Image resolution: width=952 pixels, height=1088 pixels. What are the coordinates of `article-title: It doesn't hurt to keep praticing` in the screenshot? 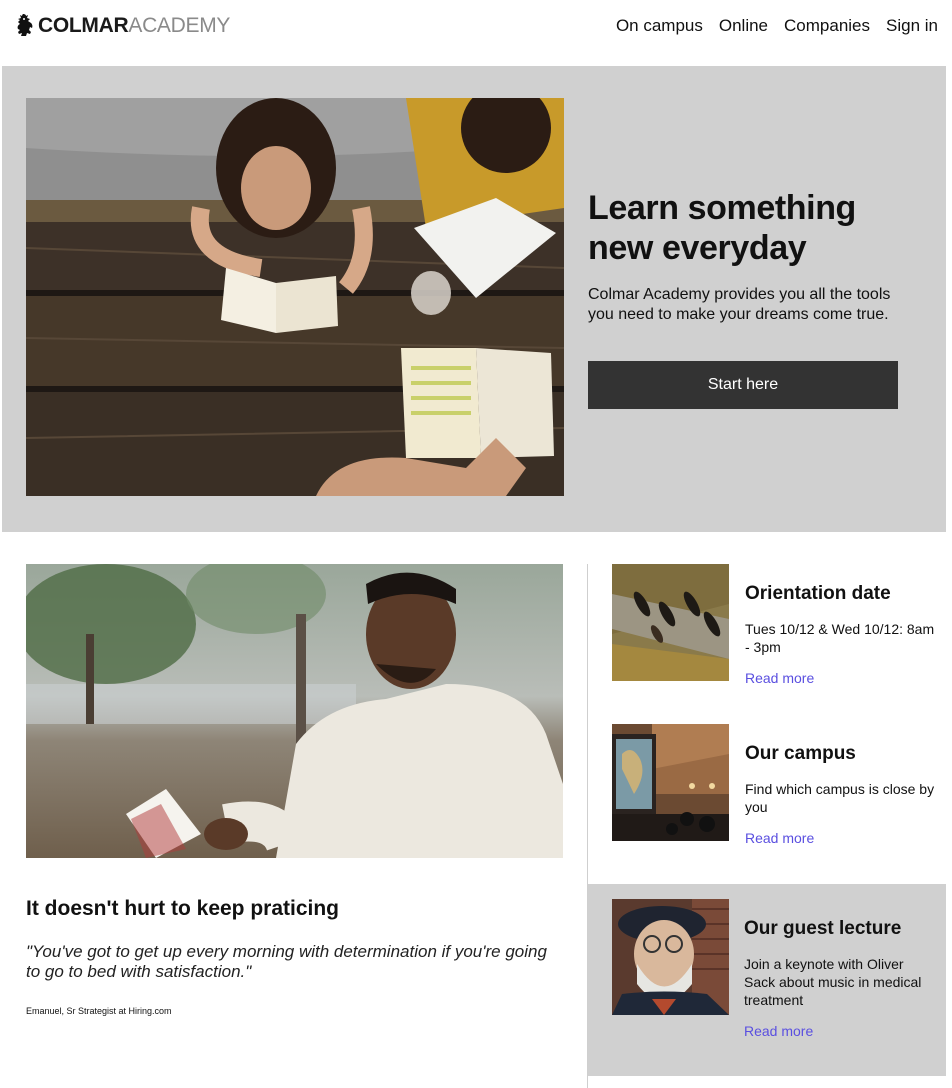 It's located at (183, 908).